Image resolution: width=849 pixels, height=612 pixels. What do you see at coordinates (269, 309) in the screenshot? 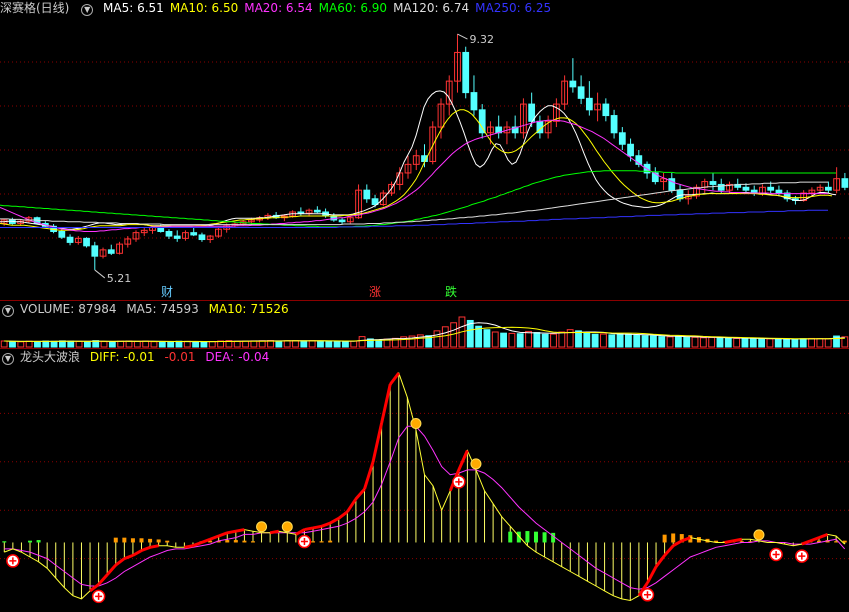
I see `vol-ma10-value: 71526` at bounding box center [269, 309].